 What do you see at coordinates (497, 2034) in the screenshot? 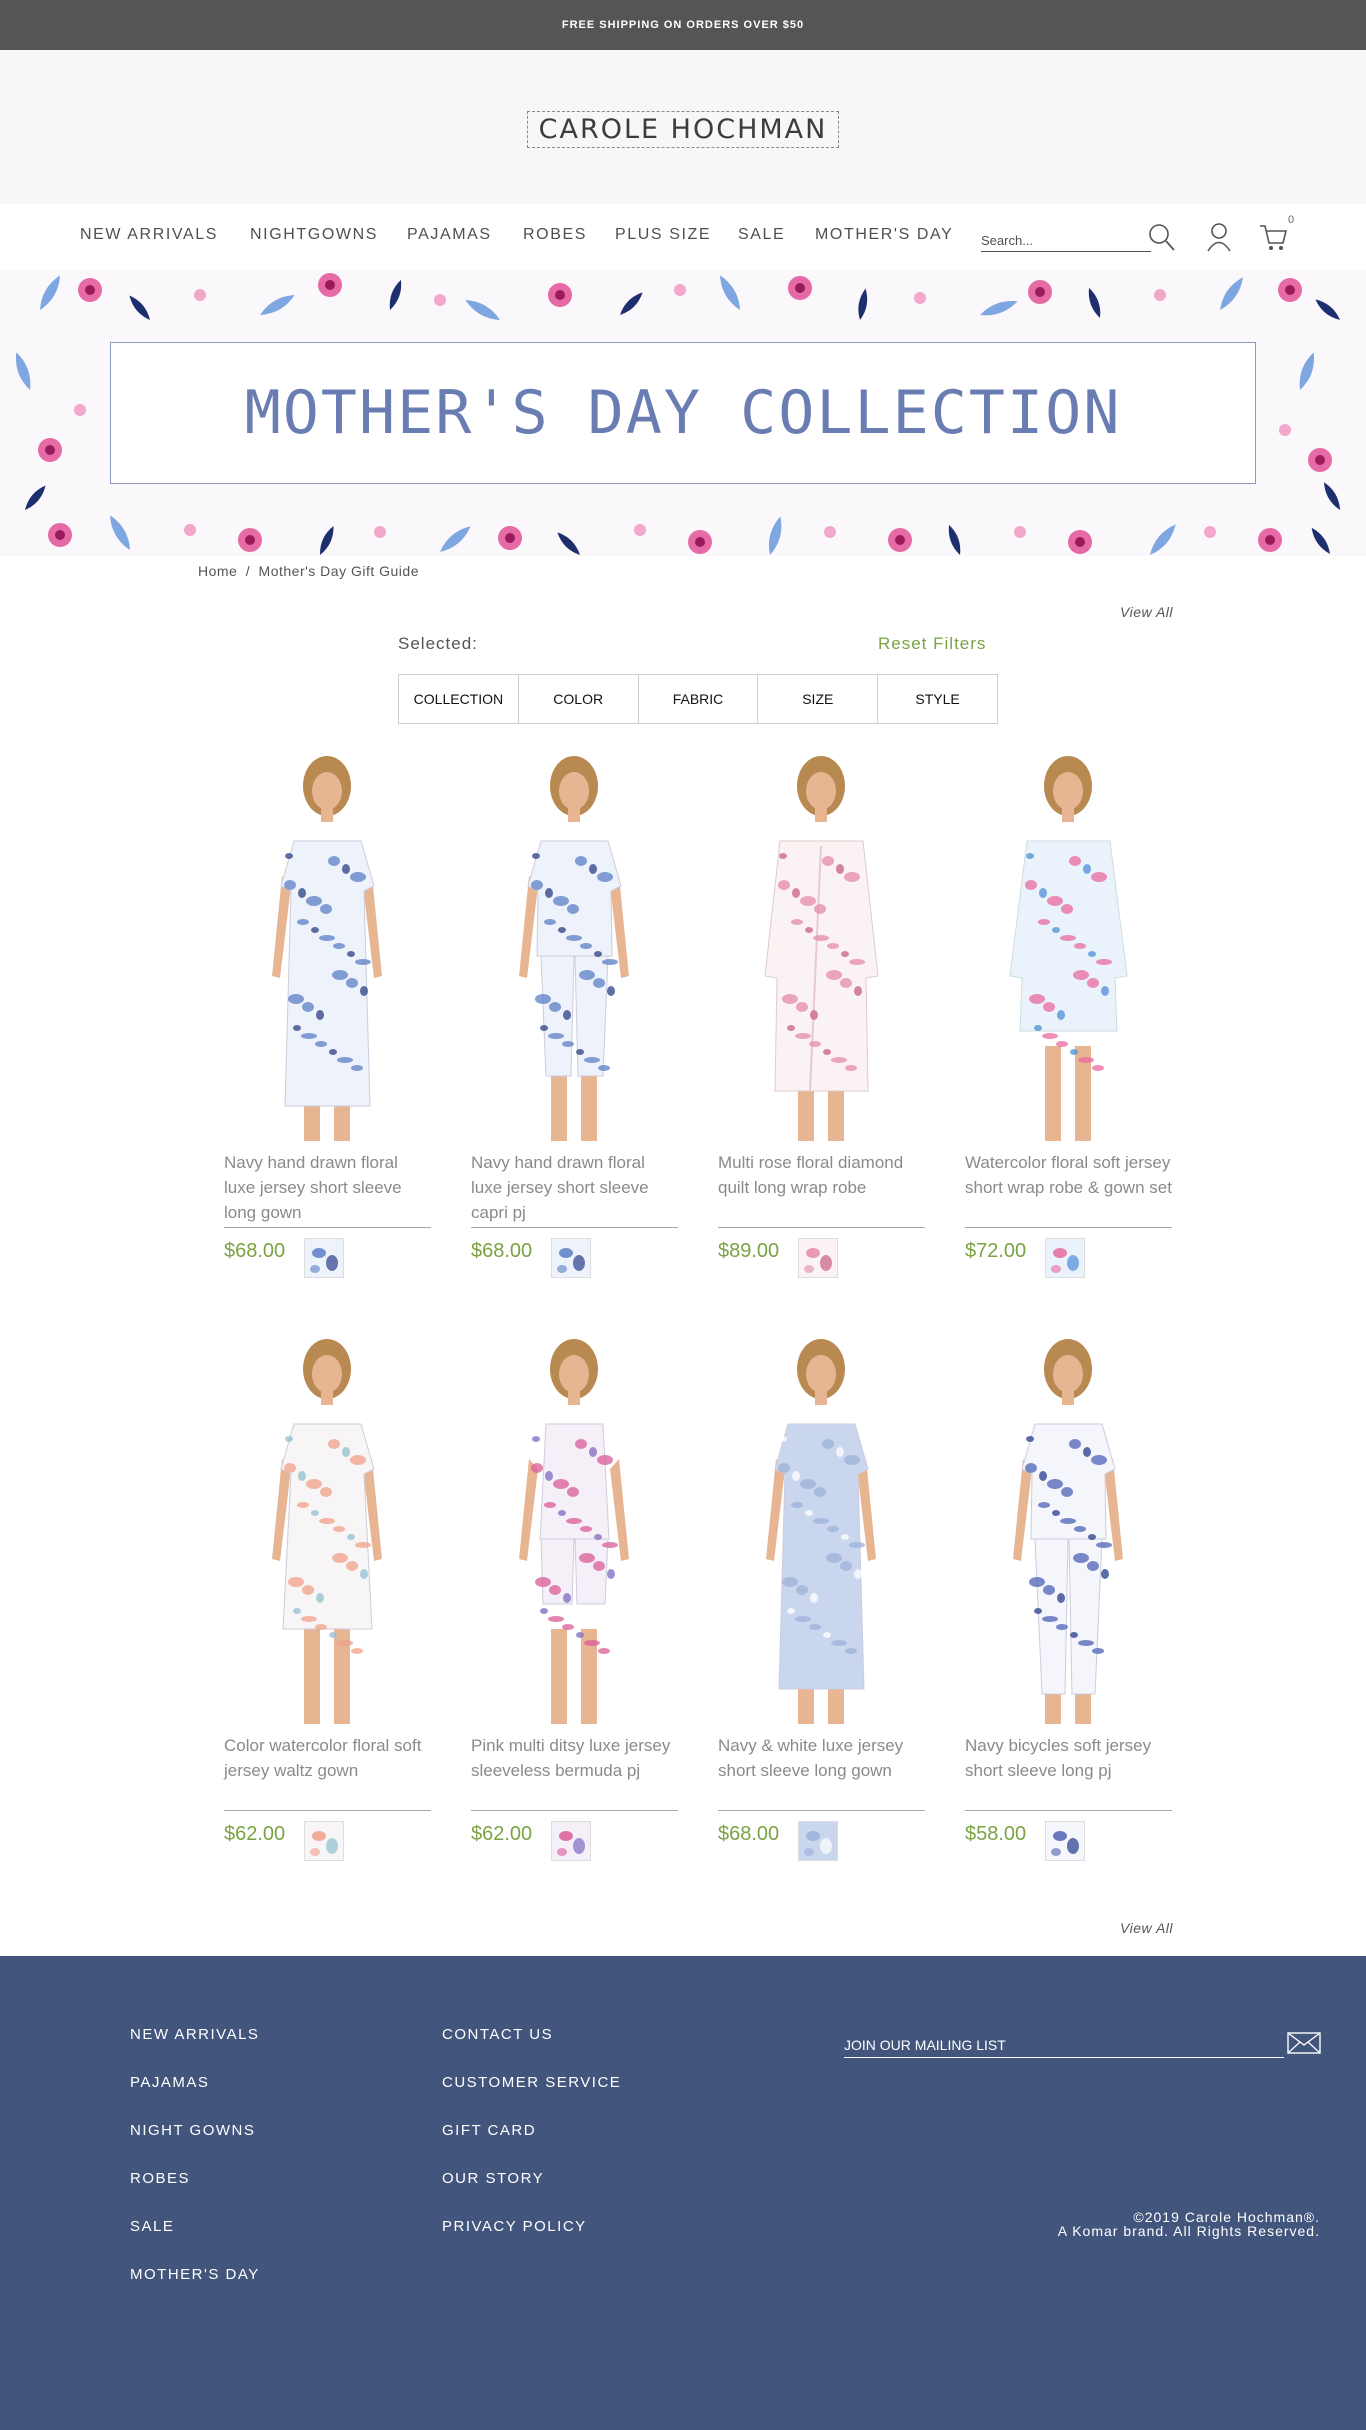
I see `footer-link-contact-us: CONTACT US` at bounding box center [497, 2034].